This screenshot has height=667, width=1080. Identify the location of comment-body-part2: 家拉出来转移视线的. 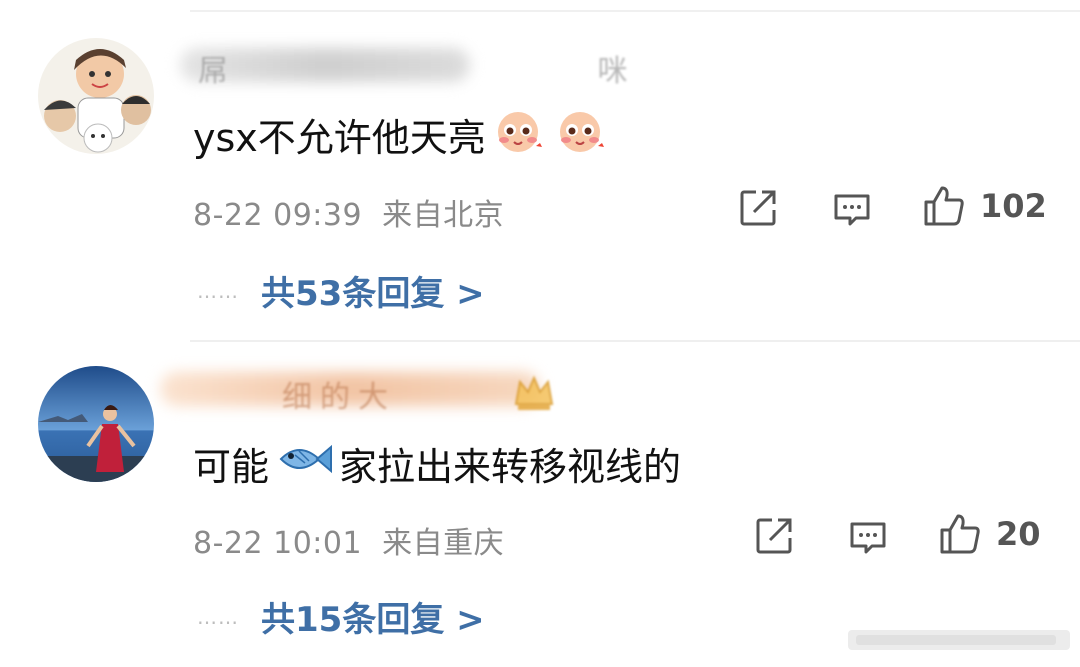
(510, 467).